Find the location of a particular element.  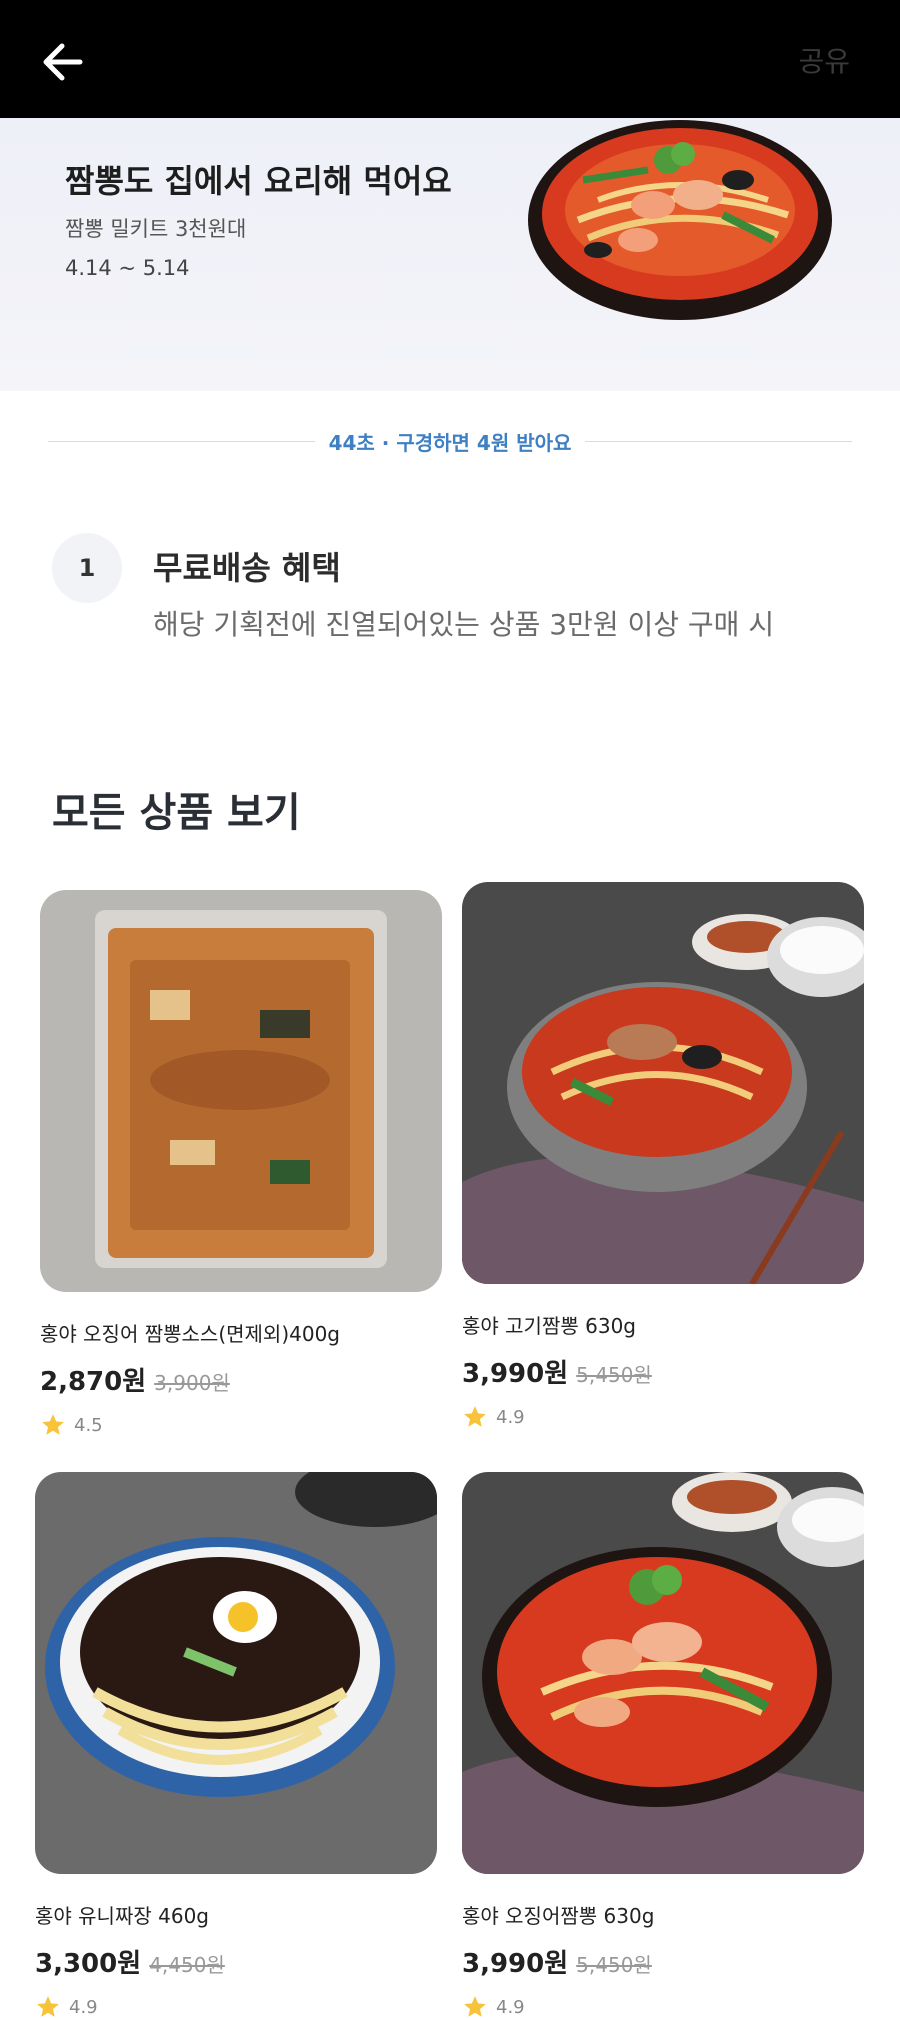

product-card: 홍야 유니짜장 460g 3,300원 4,450원 4.9 is located at coordinates (236, 1746).